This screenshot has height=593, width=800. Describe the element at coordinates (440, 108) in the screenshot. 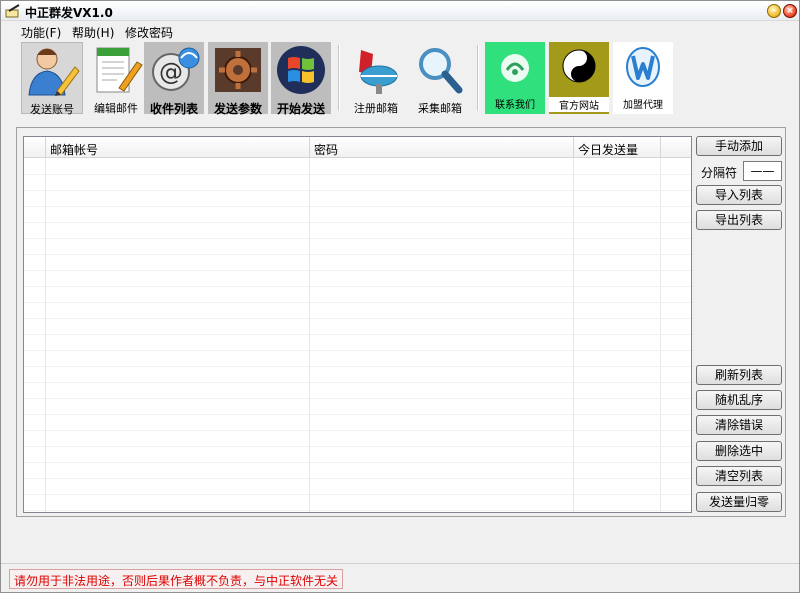

I see `collect-mail-label: 采集邮箱` at that location.